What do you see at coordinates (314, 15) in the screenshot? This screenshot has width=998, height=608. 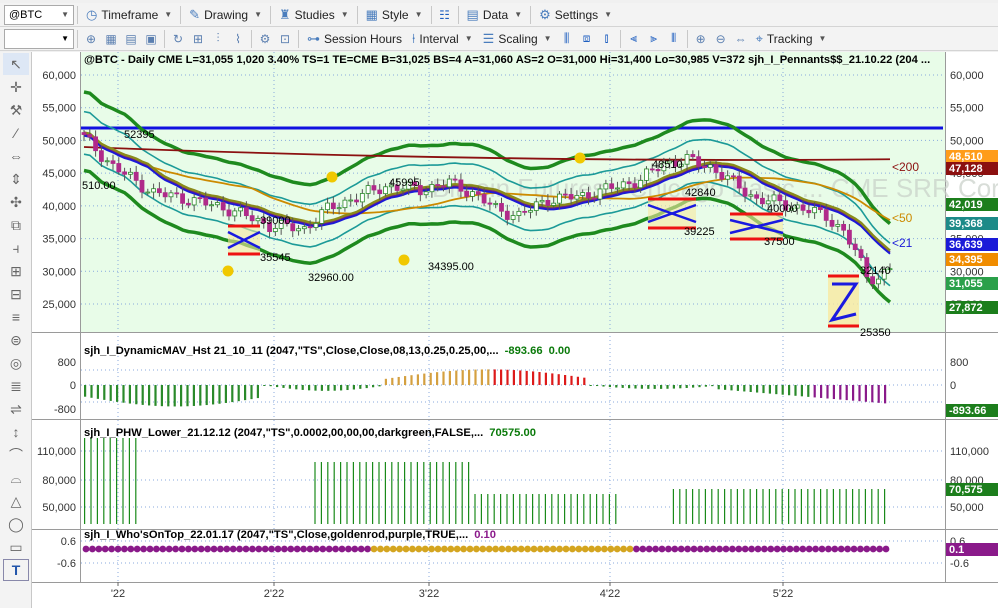 I see `studies-menu-button: ♜ Studies ▼` at bounding box center [314, 15].